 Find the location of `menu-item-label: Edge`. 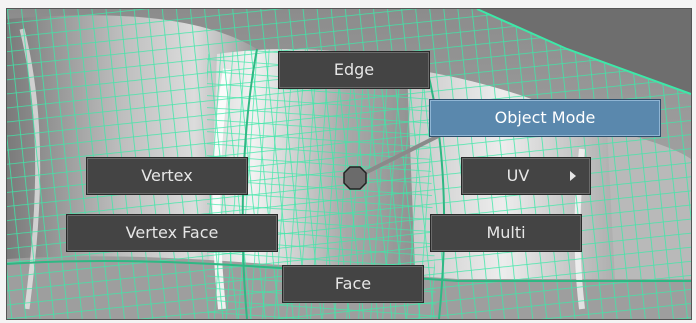

menu-item-label: Edge is located at coordinates (354, 69).